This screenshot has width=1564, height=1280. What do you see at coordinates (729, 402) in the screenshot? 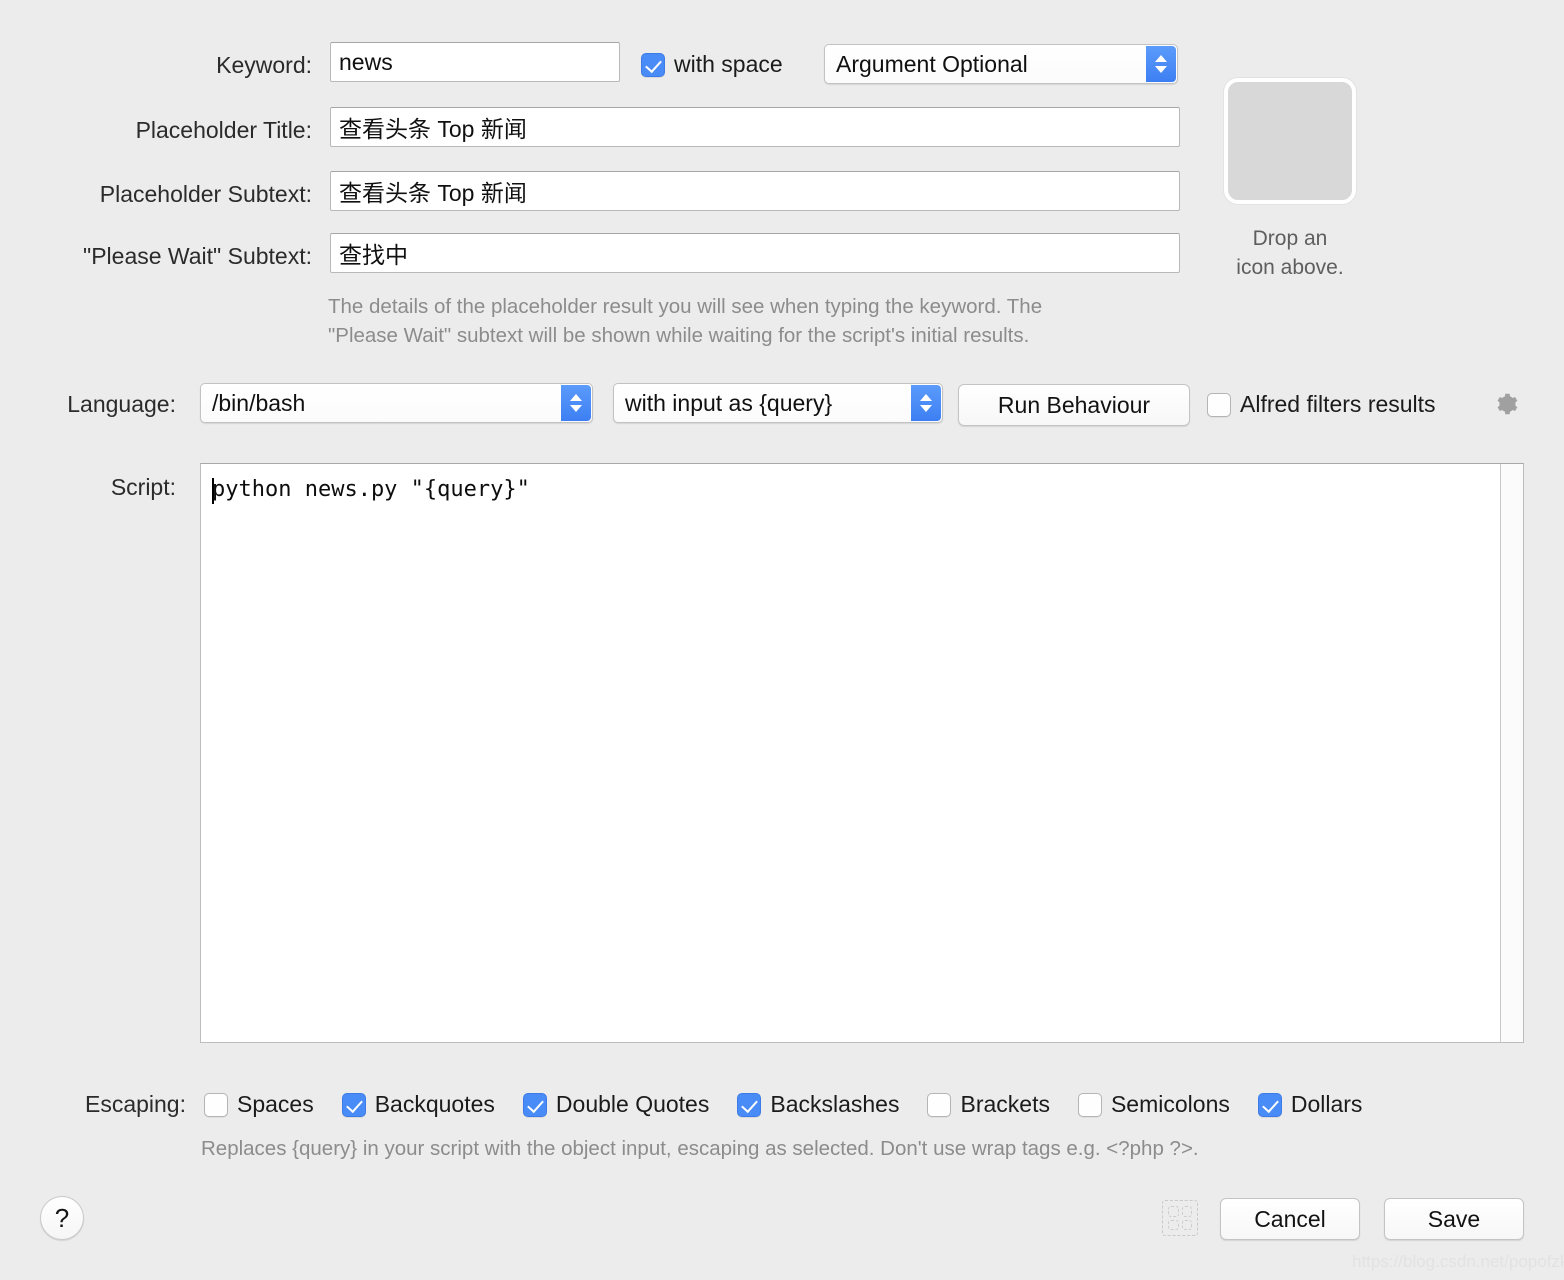
I see `input-mode-select-value: with input as {query}` at bounding box center [729, 402].